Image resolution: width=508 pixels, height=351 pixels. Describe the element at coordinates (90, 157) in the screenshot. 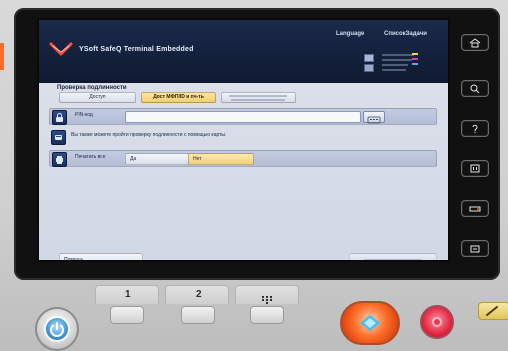

I see `print-all-label: Печатать все` at that location.